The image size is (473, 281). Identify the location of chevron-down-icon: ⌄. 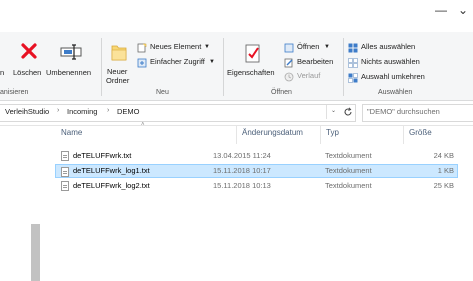
(334, 111).